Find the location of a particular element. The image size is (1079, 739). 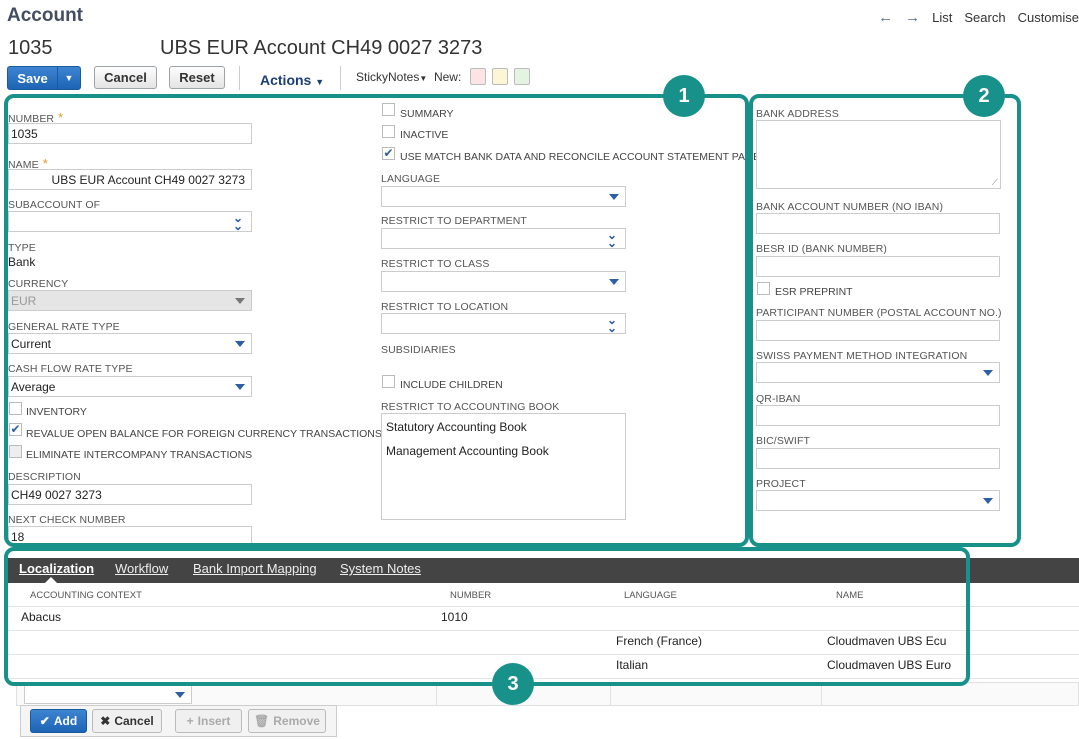

page-title: Account is located at coordinates (45, 15).